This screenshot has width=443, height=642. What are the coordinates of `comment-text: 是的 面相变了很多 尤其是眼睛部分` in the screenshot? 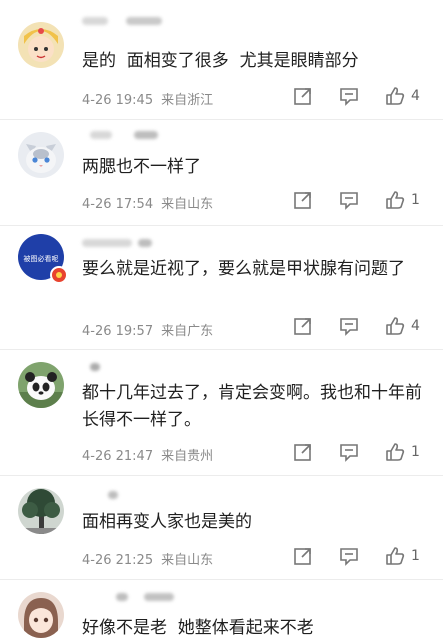 It's located at (220, 61).